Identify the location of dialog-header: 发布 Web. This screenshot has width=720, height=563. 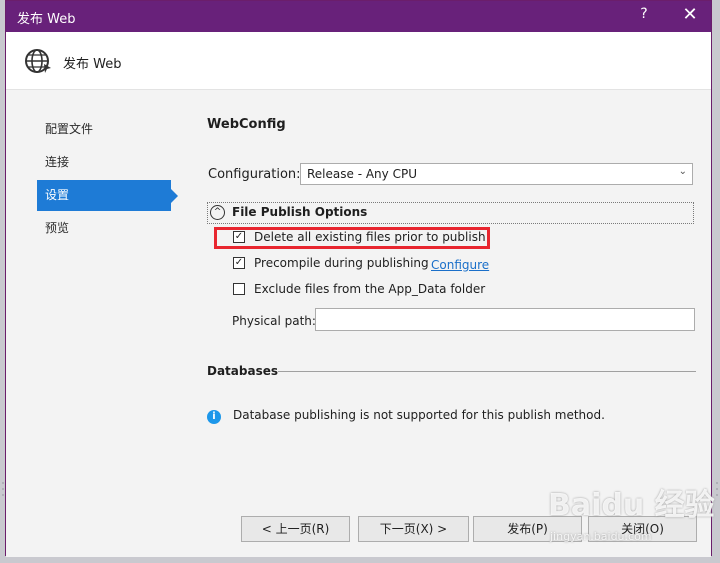
(358, 61).